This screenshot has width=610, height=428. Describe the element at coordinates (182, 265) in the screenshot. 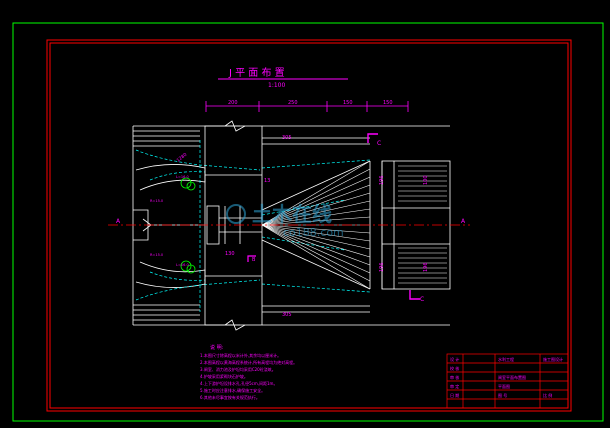

I see `label-l-bottom: L=16.0` at that location.